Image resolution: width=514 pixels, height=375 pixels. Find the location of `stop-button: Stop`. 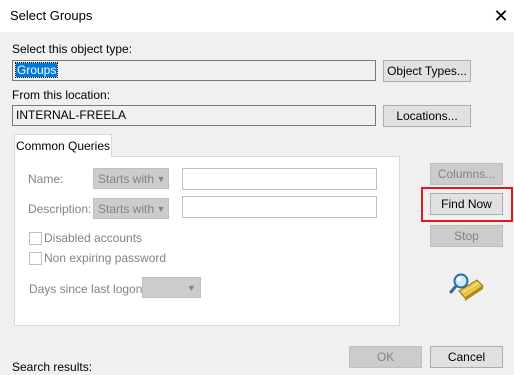

stop-button: Stop is located at coordinates (466, 236).